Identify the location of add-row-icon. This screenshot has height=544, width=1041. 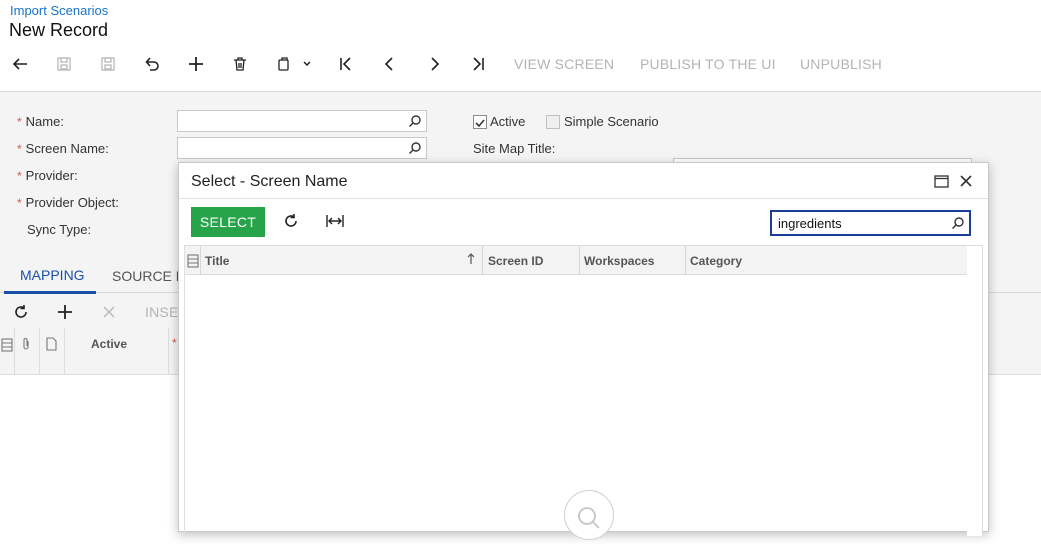
(65, 312).